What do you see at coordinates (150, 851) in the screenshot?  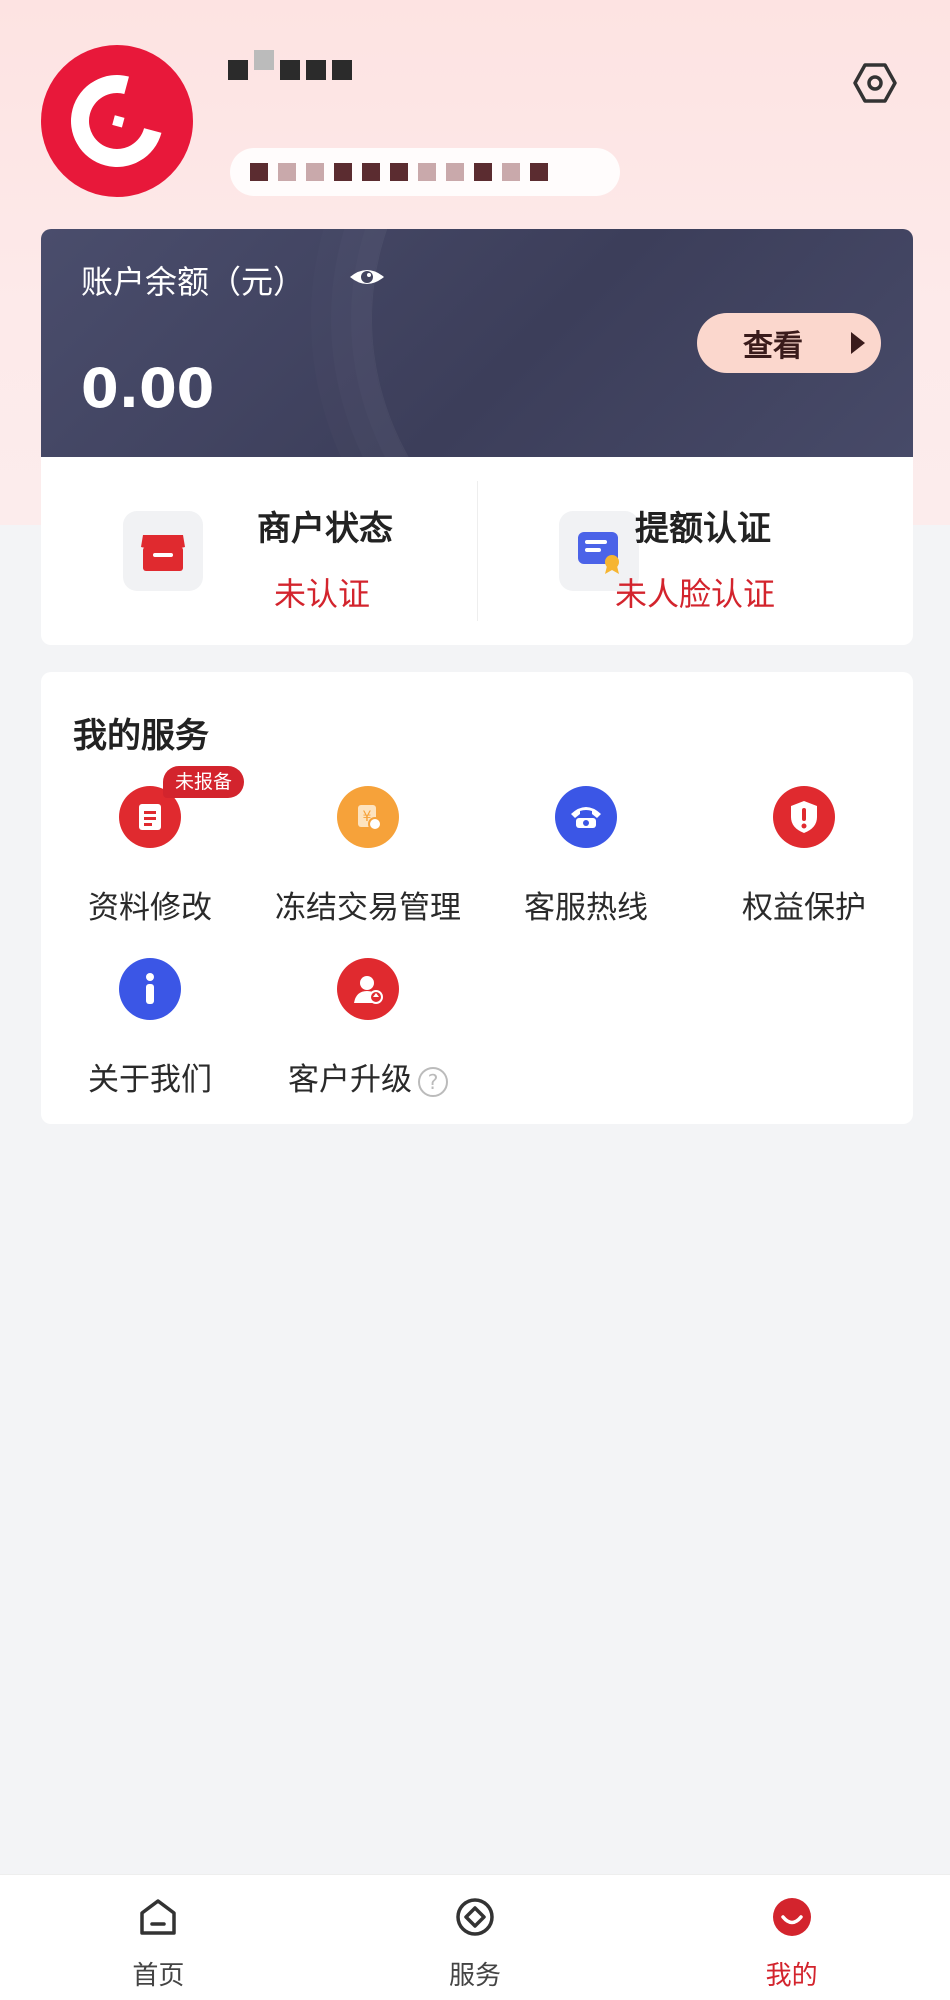 I see `service-profile-edit: 未报备 资料修改` at bounding box center [150, 851].